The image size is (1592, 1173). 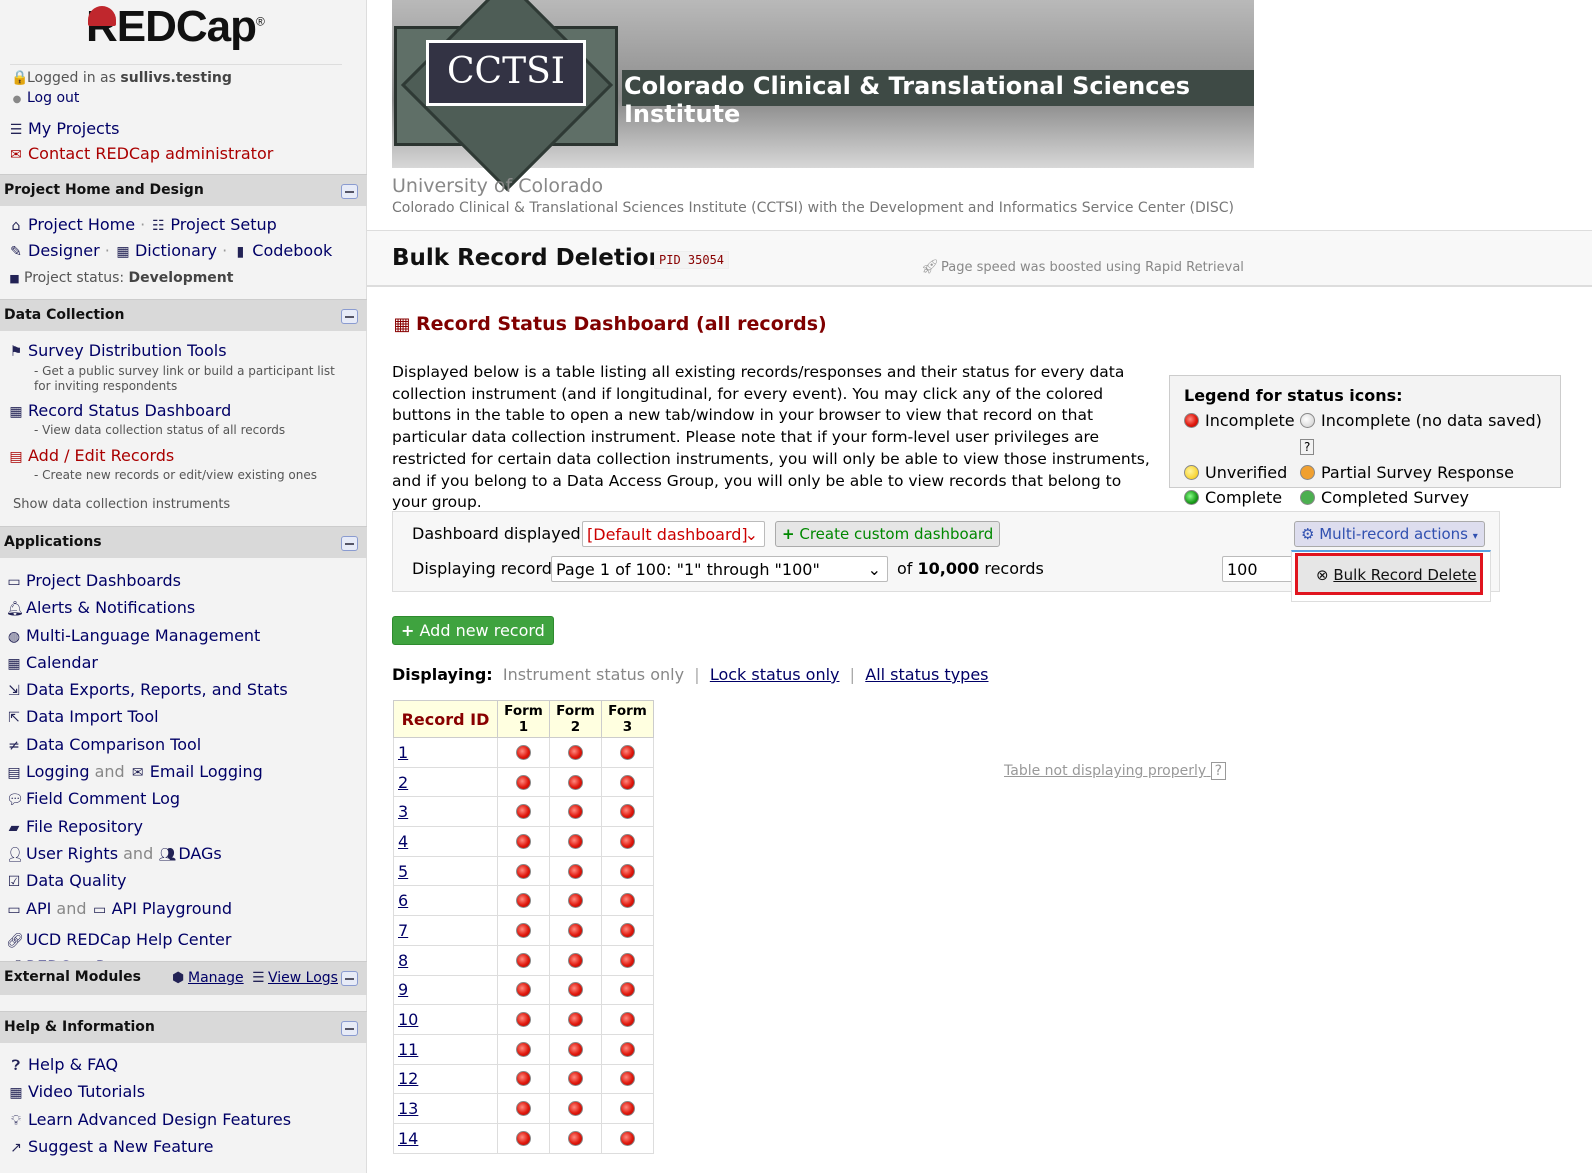 I want to click on app-calendar: ▦ Calendar, so click(x=147, y=663).